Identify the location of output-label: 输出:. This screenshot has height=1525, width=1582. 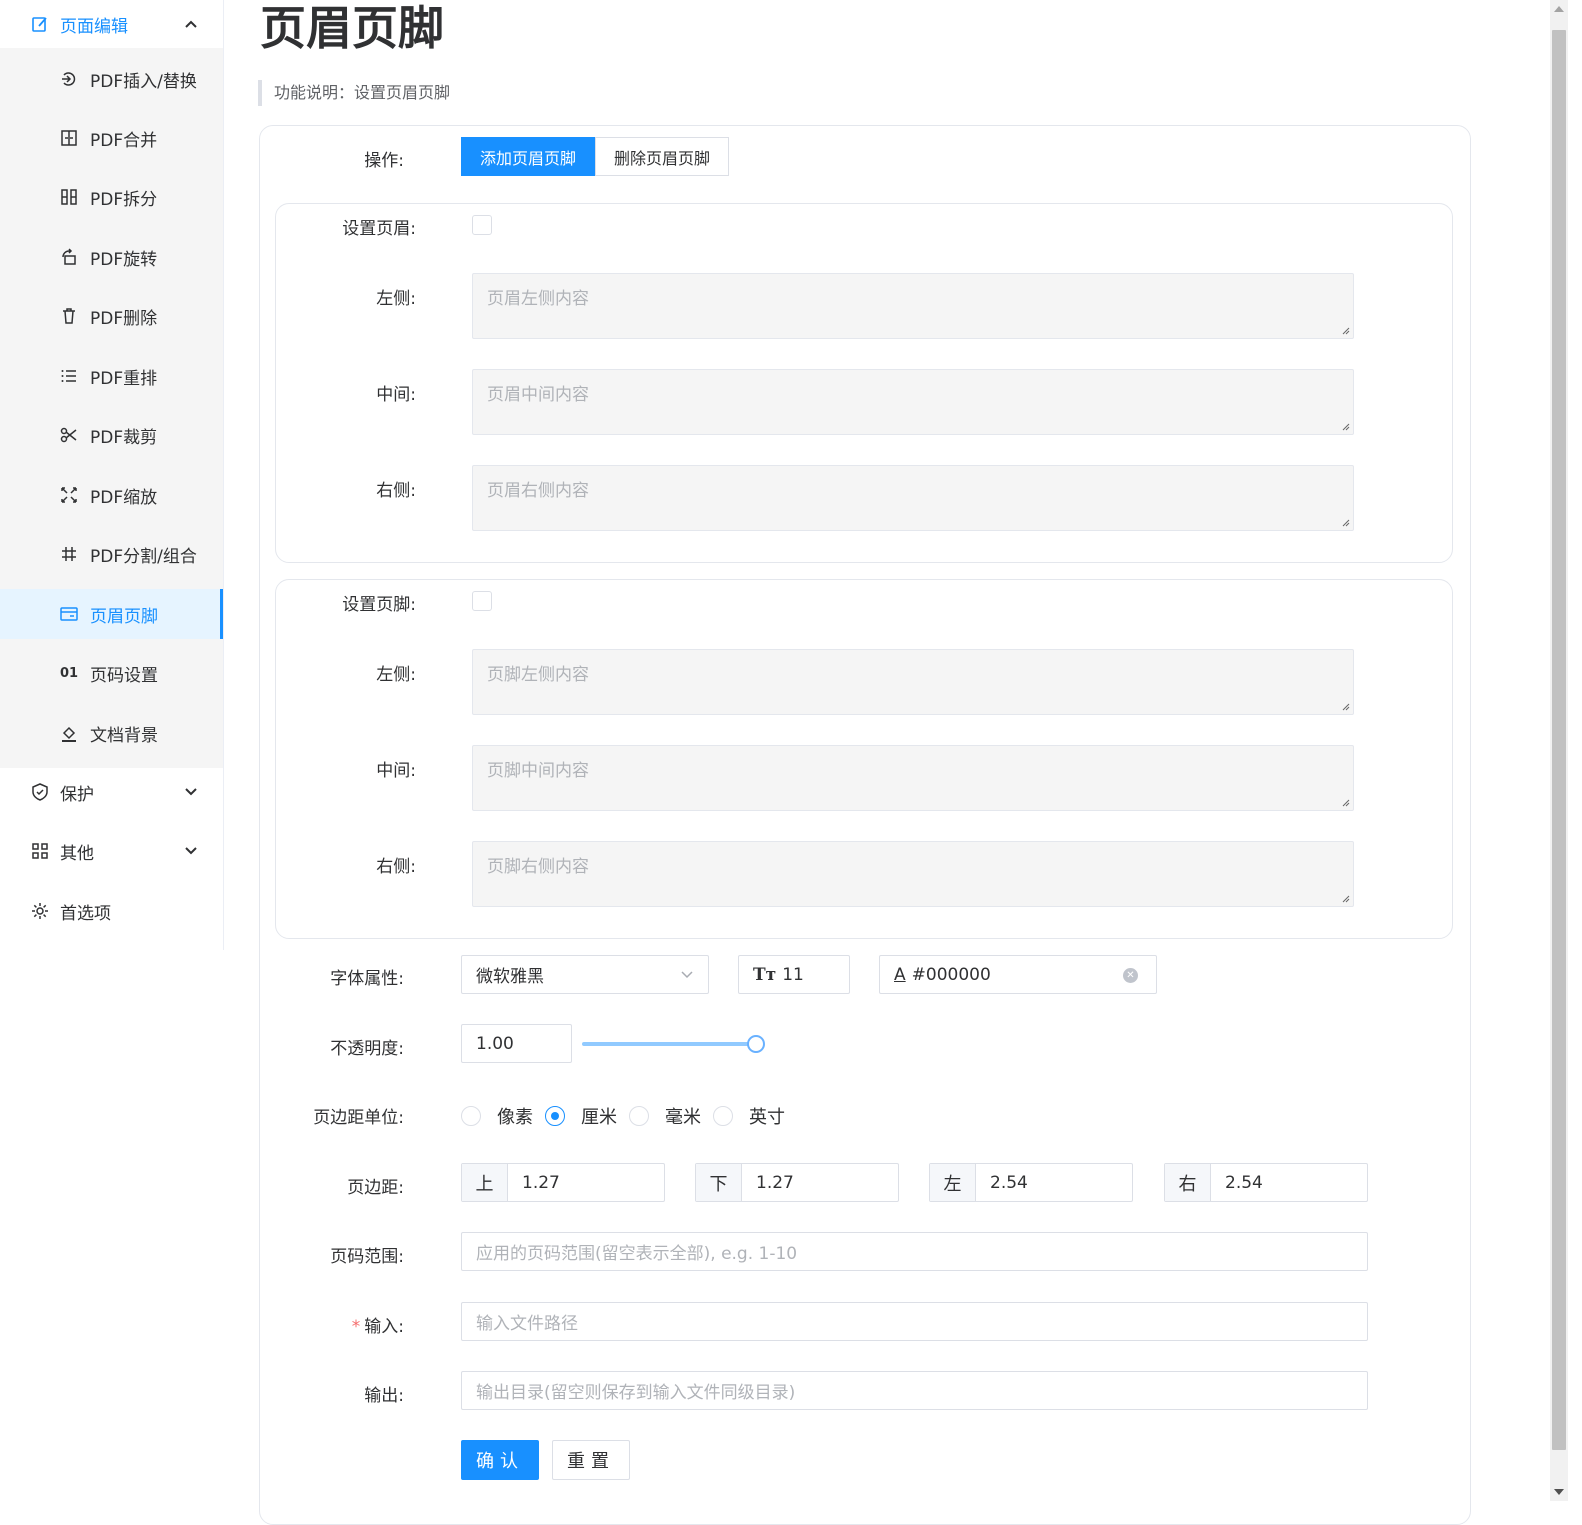
(384, 1396).